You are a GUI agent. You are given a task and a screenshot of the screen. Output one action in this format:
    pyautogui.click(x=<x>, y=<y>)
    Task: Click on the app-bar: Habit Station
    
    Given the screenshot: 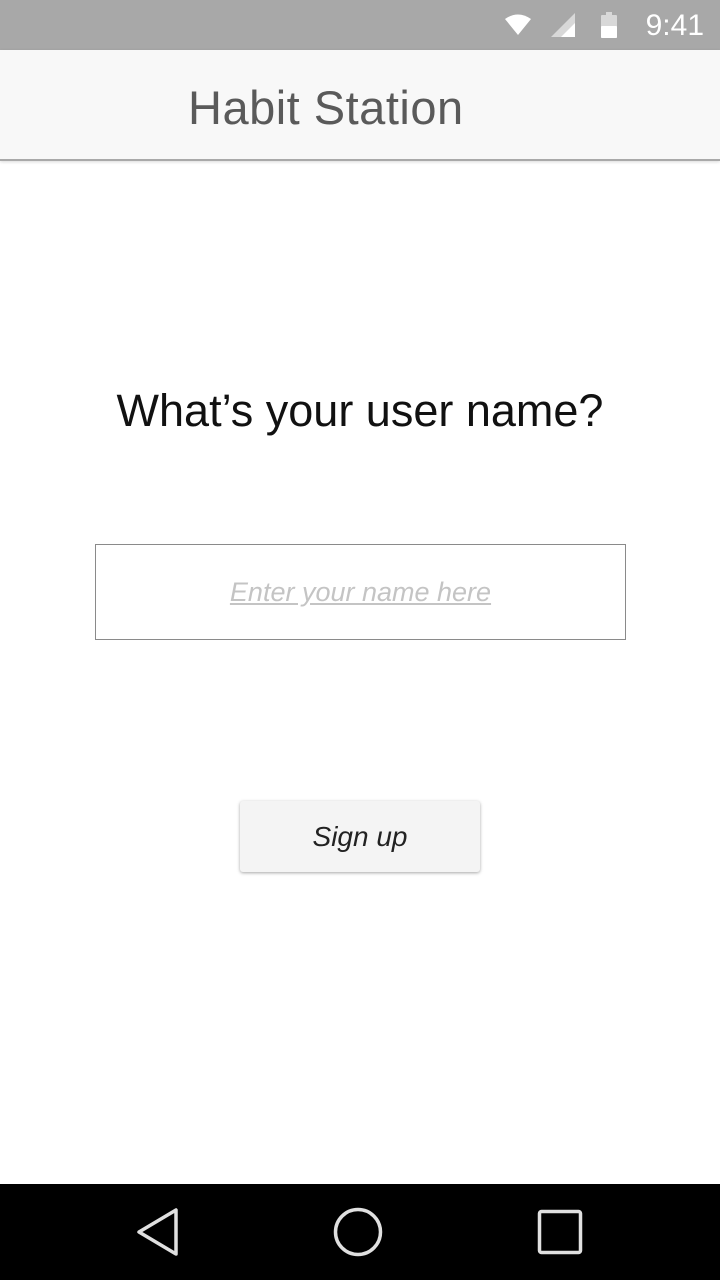 What is the action you would take?
    pyautogui.click(x=360, y=105)
    